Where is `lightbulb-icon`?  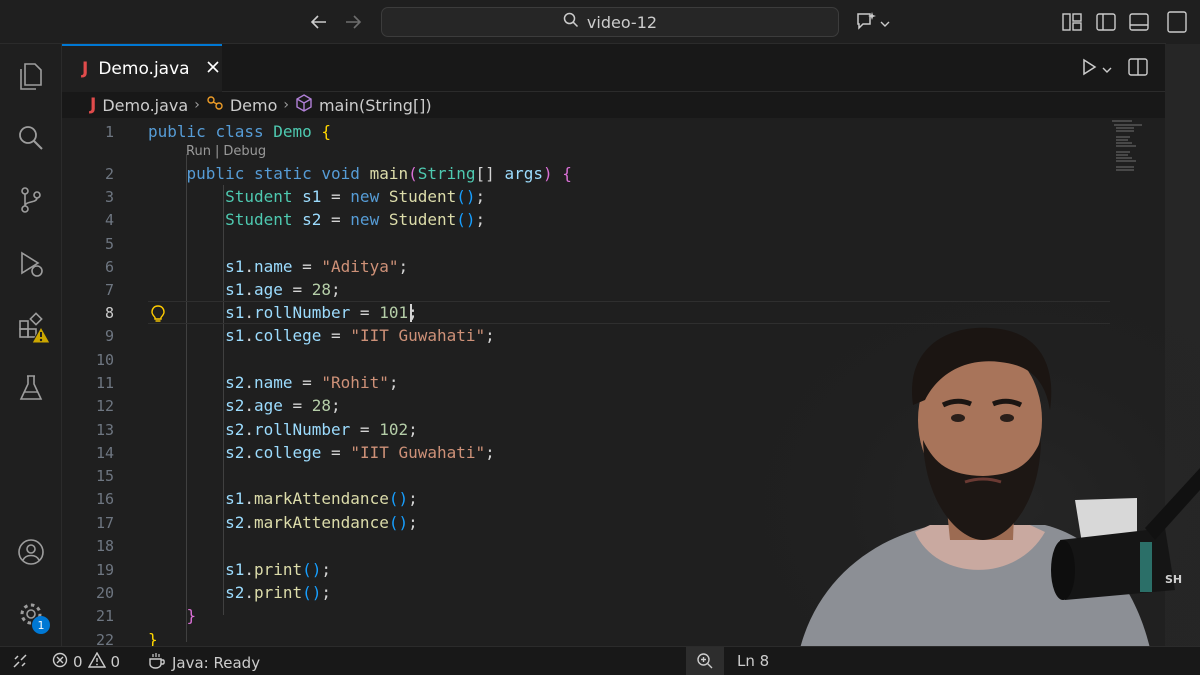 lightbulb-icon is located at coordinates (158, 316).